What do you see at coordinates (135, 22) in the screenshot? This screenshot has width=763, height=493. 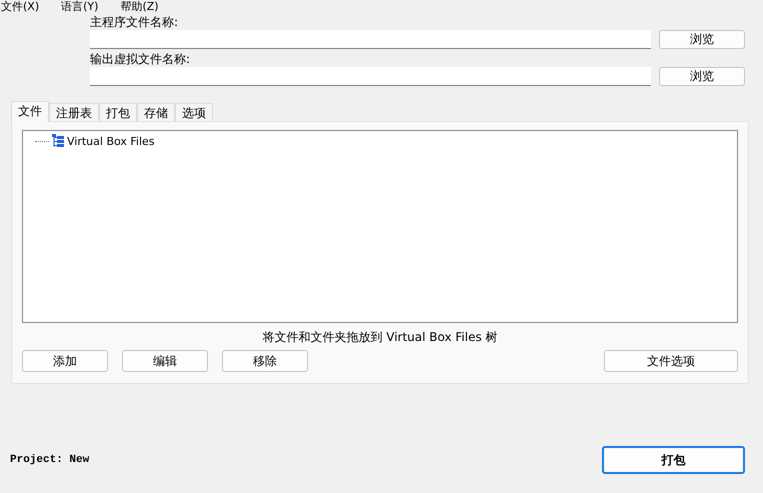 I see `field-label: 主程序文件名称:` at bounding box center [135, 22].